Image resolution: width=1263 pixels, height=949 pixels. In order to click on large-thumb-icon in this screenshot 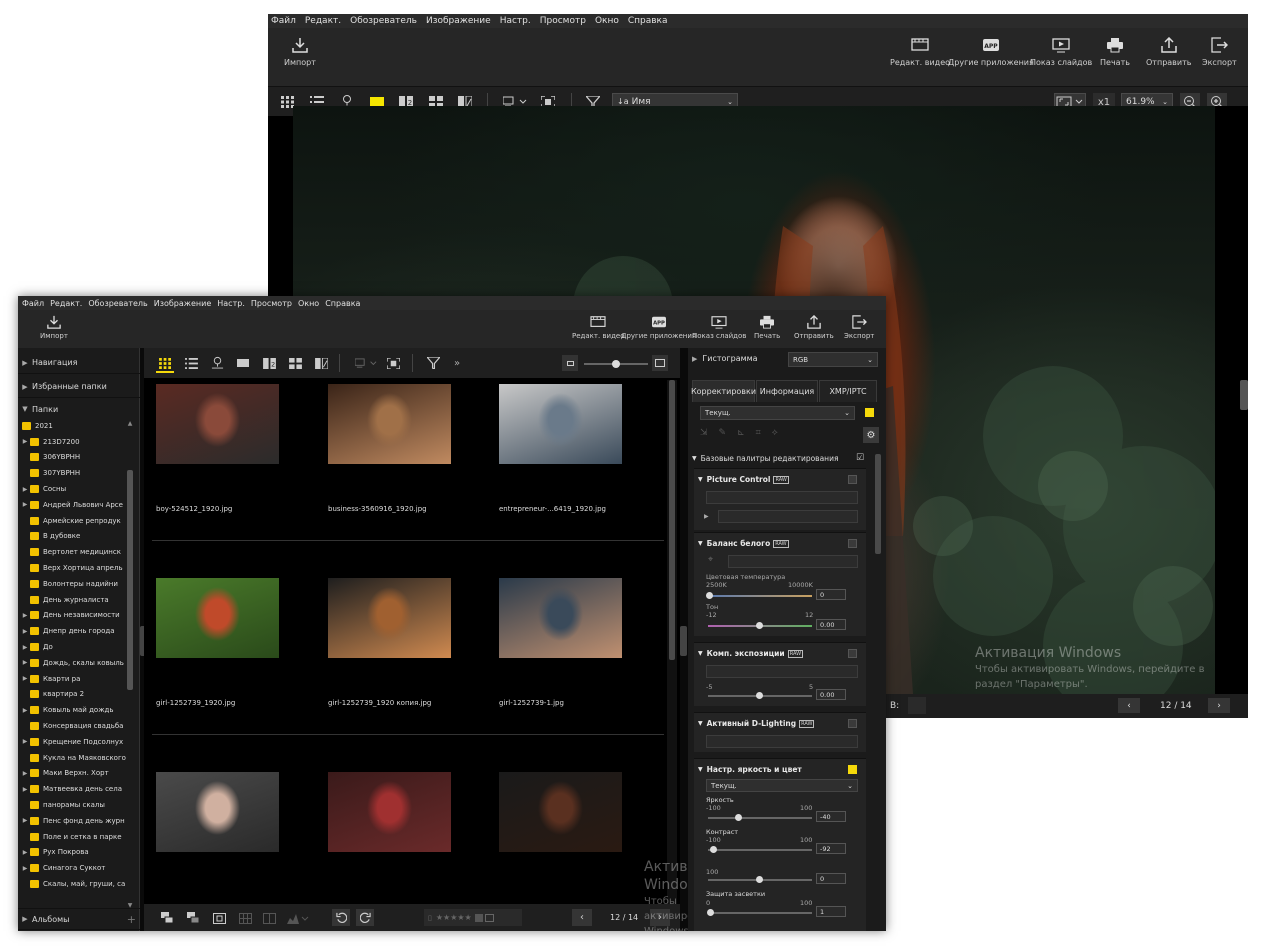, I will do `click(660, 363)`.